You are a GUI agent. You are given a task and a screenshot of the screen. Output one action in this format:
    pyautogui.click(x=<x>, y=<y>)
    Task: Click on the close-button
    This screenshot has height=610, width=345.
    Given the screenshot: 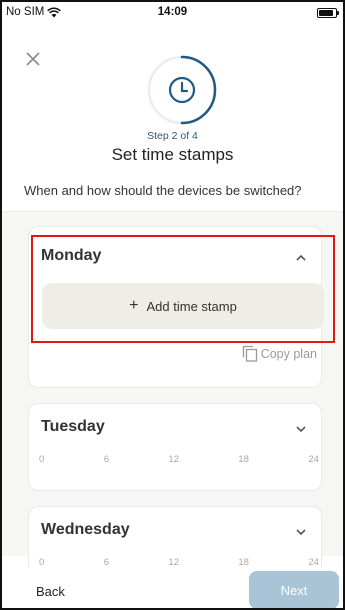 What is the action you would take?
    pyautogui.click(x=33, y=59)
    